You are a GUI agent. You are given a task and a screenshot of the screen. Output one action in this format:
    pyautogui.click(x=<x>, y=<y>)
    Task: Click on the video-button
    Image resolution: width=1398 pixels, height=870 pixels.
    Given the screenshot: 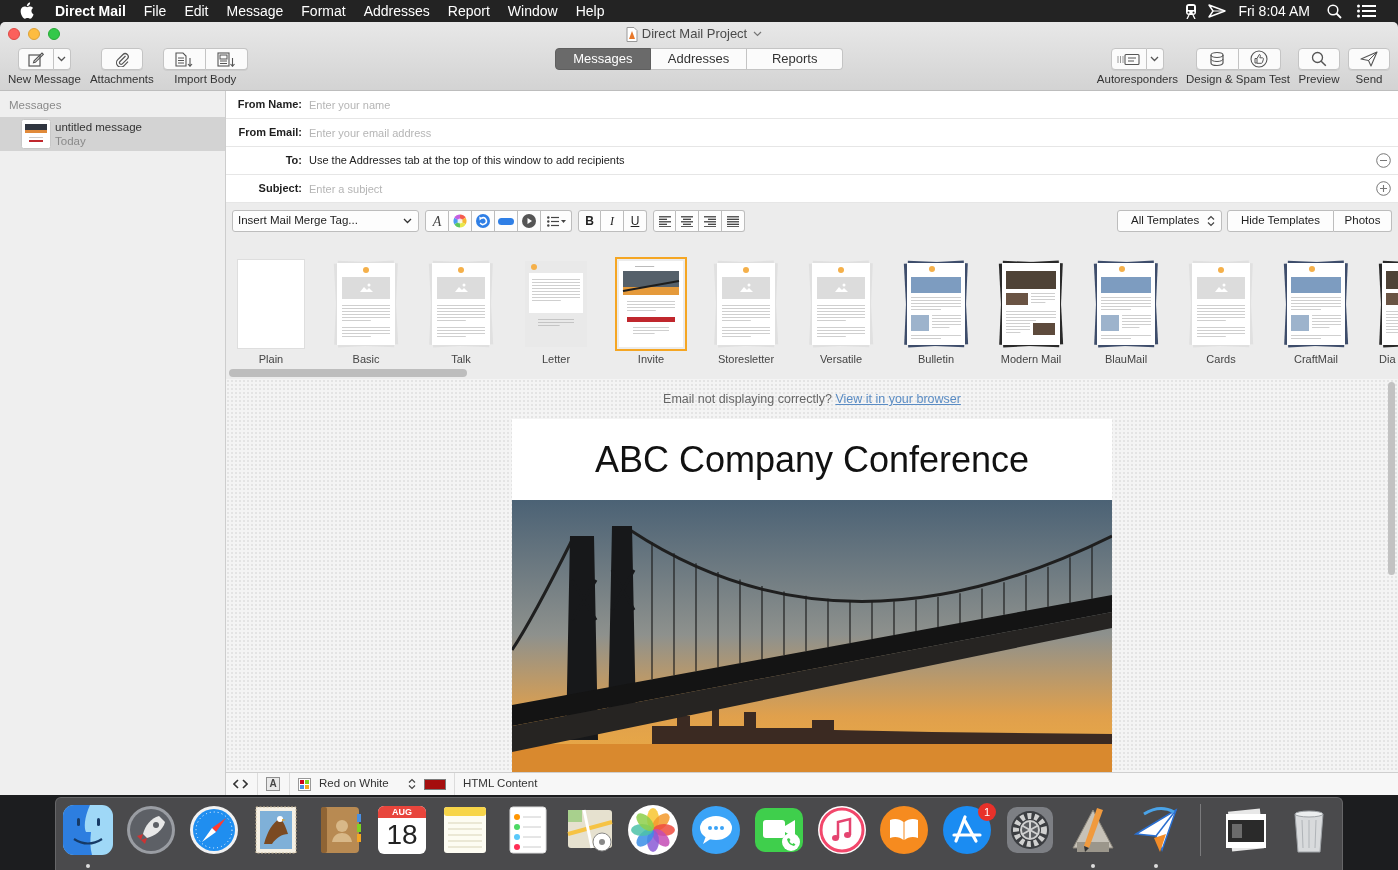 What is the action you would take?
    pyautogui.click(x=529, y=221)
    